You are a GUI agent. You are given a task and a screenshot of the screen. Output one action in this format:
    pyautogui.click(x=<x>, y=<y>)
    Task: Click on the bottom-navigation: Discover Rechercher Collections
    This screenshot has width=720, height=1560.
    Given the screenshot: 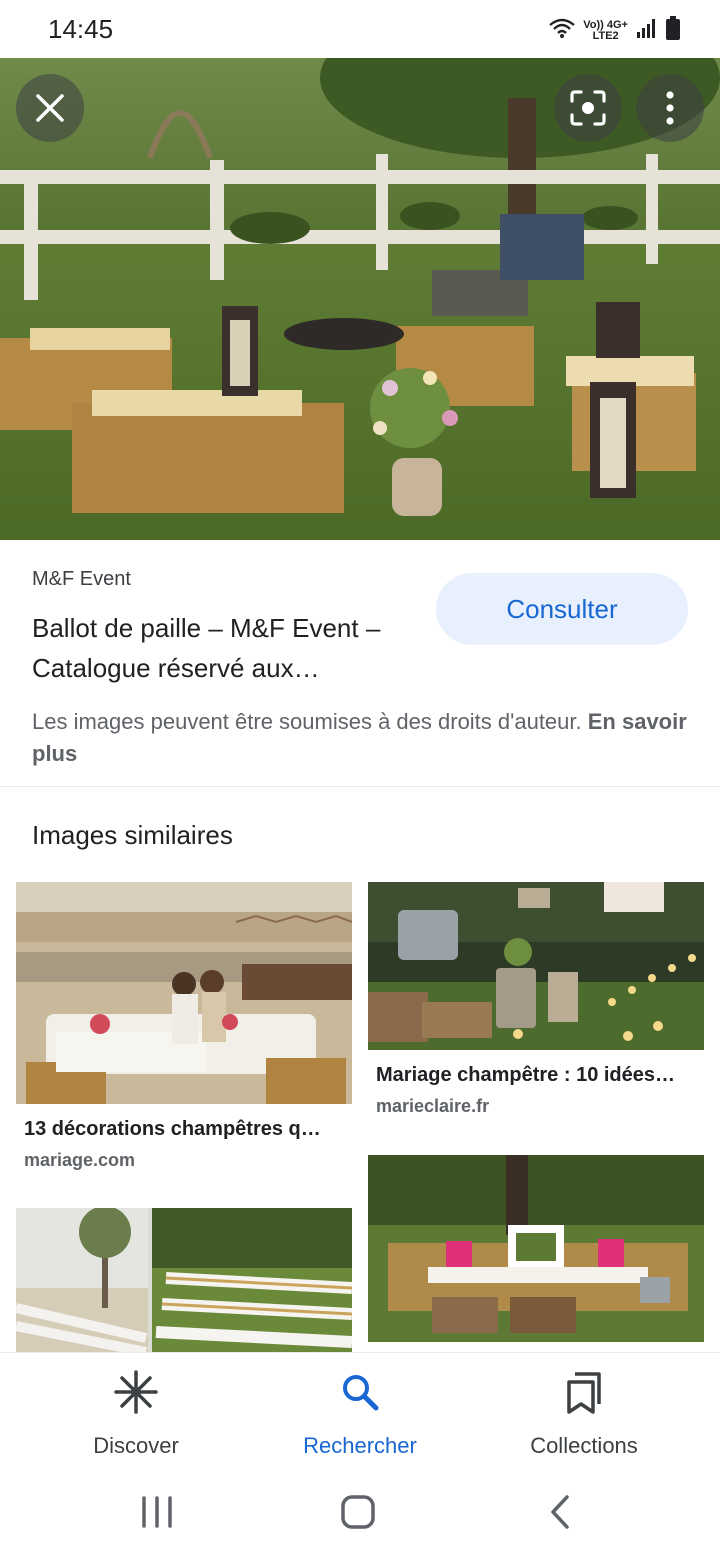 What is the action you would take?
    pyautogui.click(x=360, y=1411)
    